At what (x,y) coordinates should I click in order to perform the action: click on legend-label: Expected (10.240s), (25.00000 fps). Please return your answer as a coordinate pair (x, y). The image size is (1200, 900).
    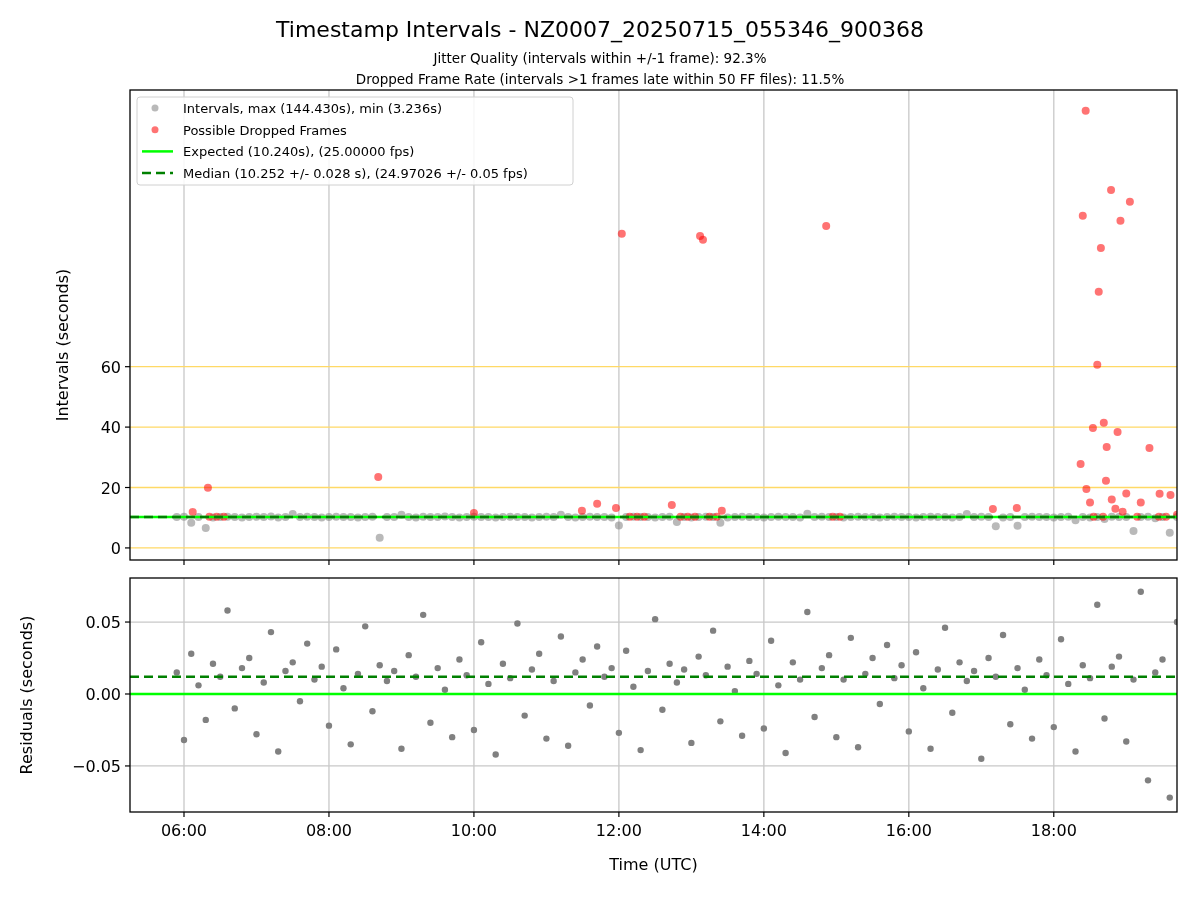
    Looking at the image, I should click on (299, 152).